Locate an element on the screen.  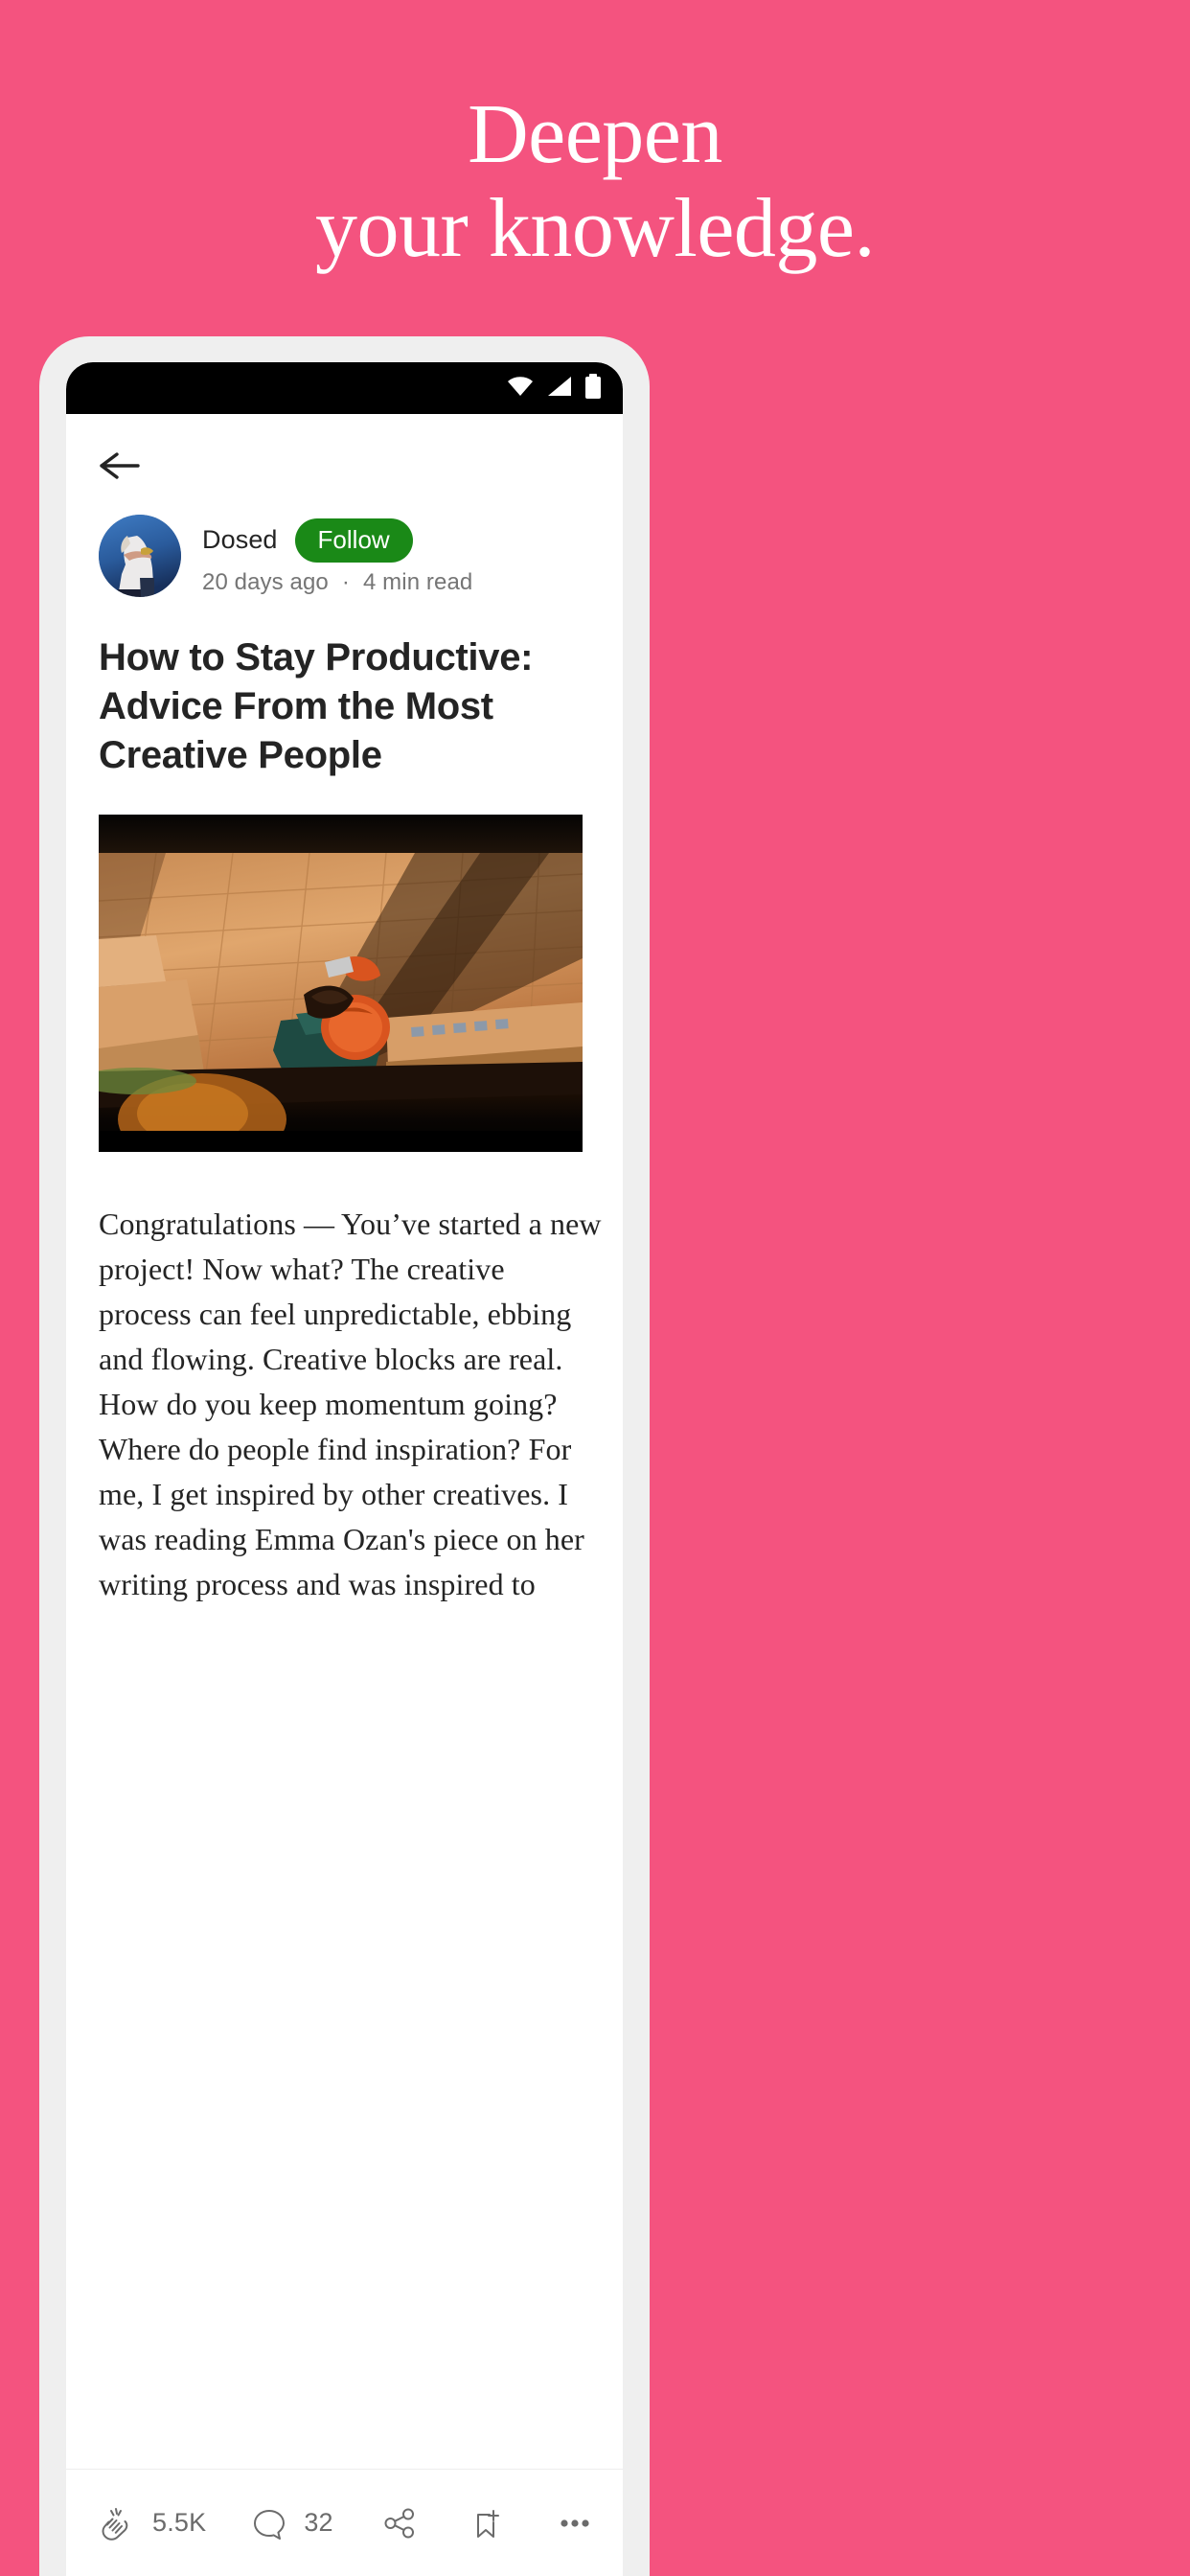
peek-card-top is located at coordinates (644, 1024).